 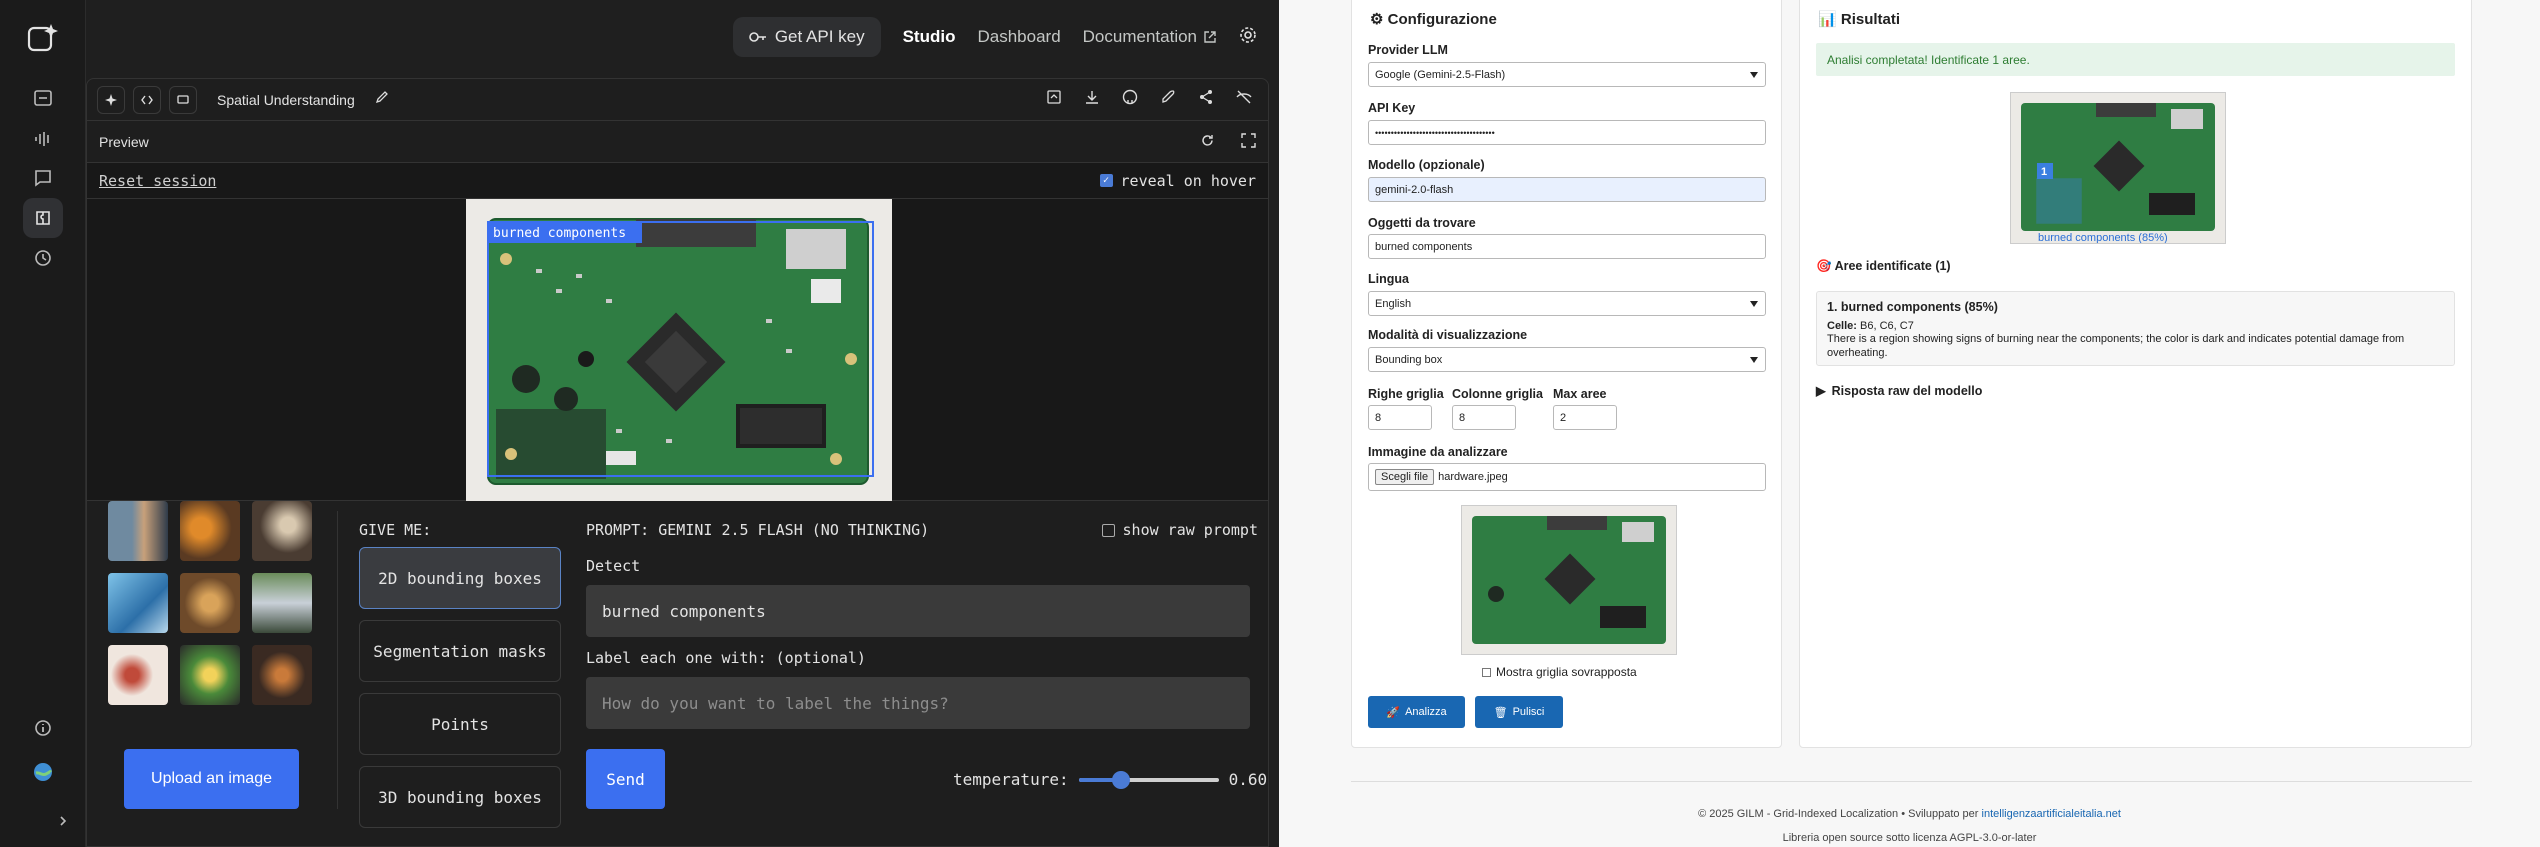 What do you see at coordinates (1018, 37) in the screenshot?
I see `nav-dashboard: Dashboard` at bounding box center [1018, 37].